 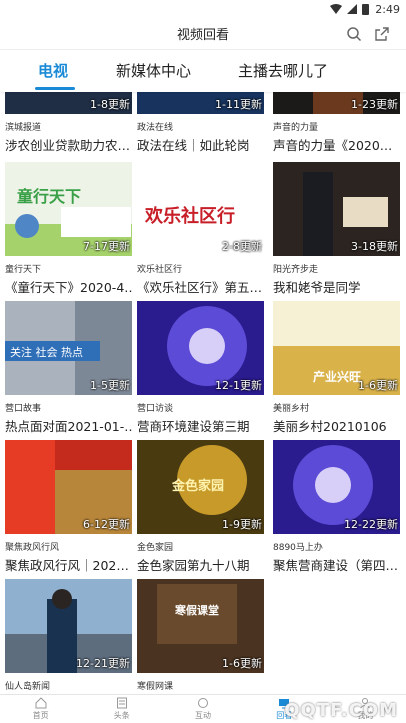 I want to click on video-card: 产业兴旺 1-6更新 美丽乡村 美丽乡村20210106, so click(x=336, y=368).